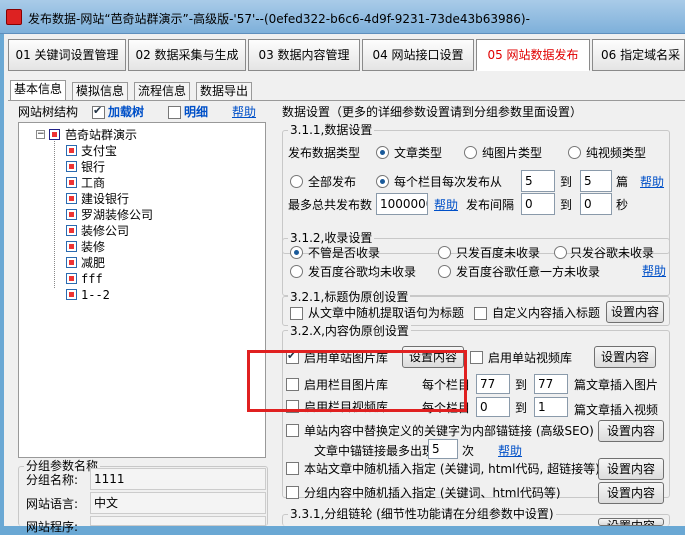 Image resolution: width=685 pixels, height=535 pixels. Describe the element at coordinates (99, 151) in the screenshot. I see `tree-node-zhifubao: 支付宝` at that location.